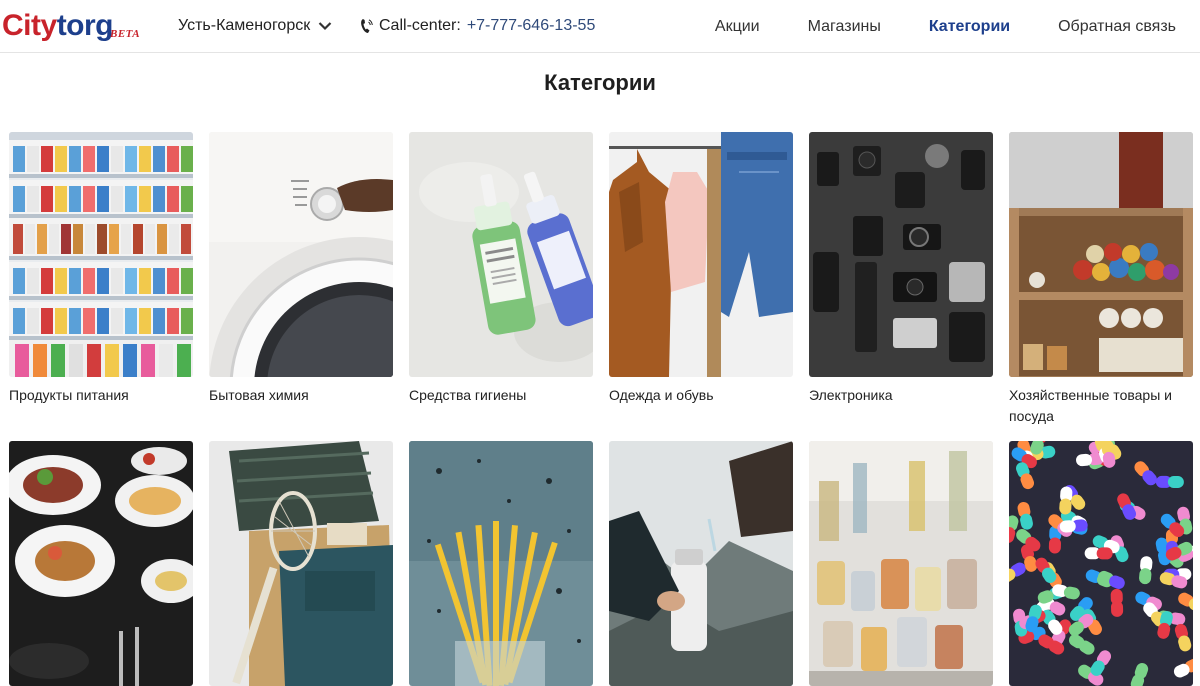 This screenshot has height=686, width=1200. What do you see at coordinates (420, 25) in the screenshot?
I see `callcenter-label: Call-center:` at bounding box center [420, 25].